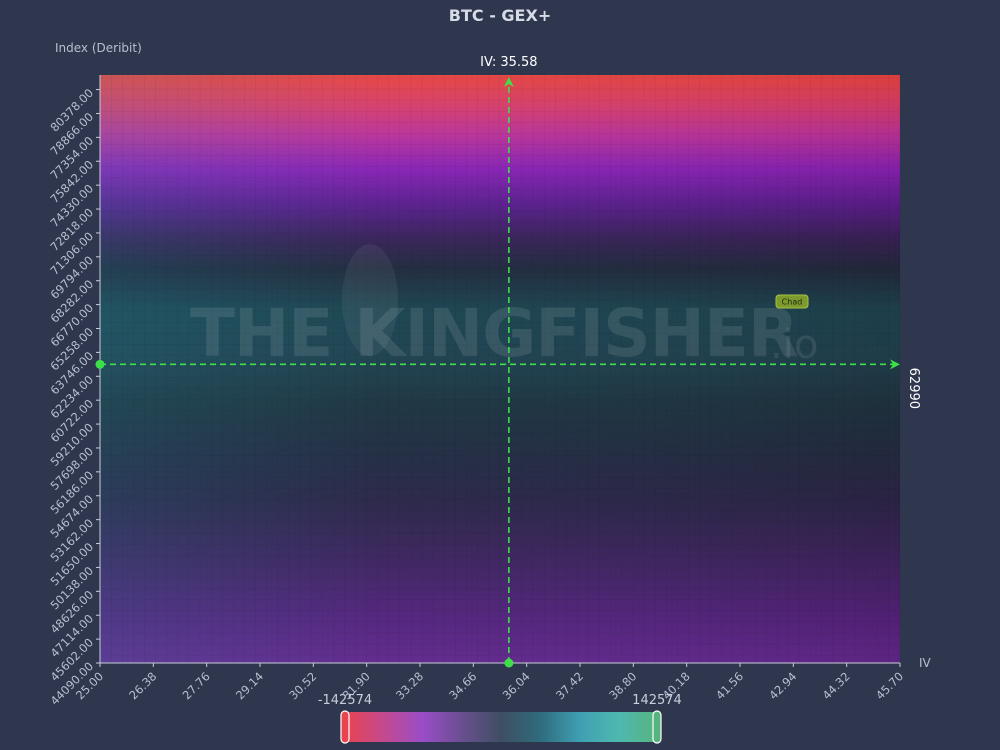 The width and height of the screenshot is (1000, 750). What do you see at coordinates (508, 62) in the screenshot?
I see `iv-readout: IV: 35.58` at bounding box center [508, 62].